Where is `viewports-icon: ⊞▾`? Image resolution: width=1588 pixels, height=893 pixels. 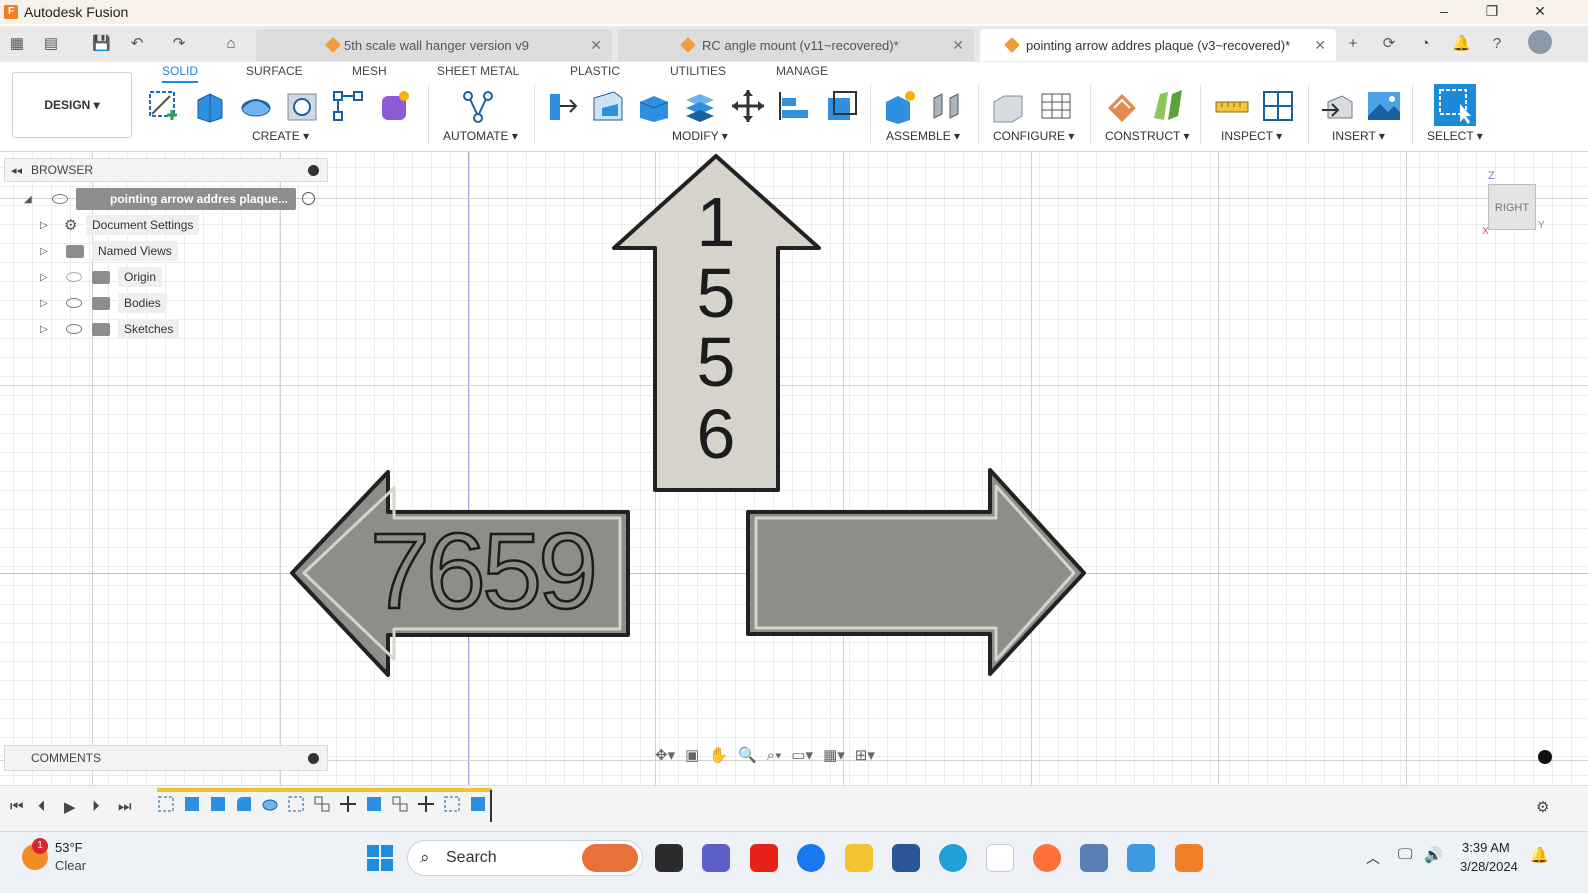 viewports-icon: ⊞▾ is located at coordinates (865, 755).